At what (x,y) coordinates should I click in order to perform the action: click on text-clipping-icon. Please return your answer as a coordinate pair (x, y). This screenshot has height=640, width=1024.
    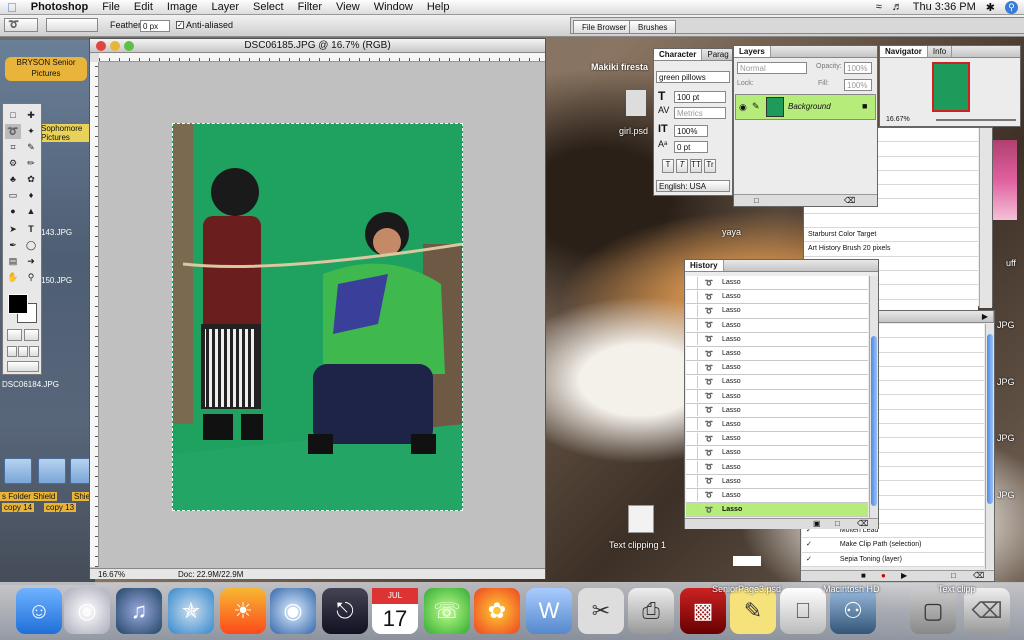
    Looking at the image, I should click on (641, 519).